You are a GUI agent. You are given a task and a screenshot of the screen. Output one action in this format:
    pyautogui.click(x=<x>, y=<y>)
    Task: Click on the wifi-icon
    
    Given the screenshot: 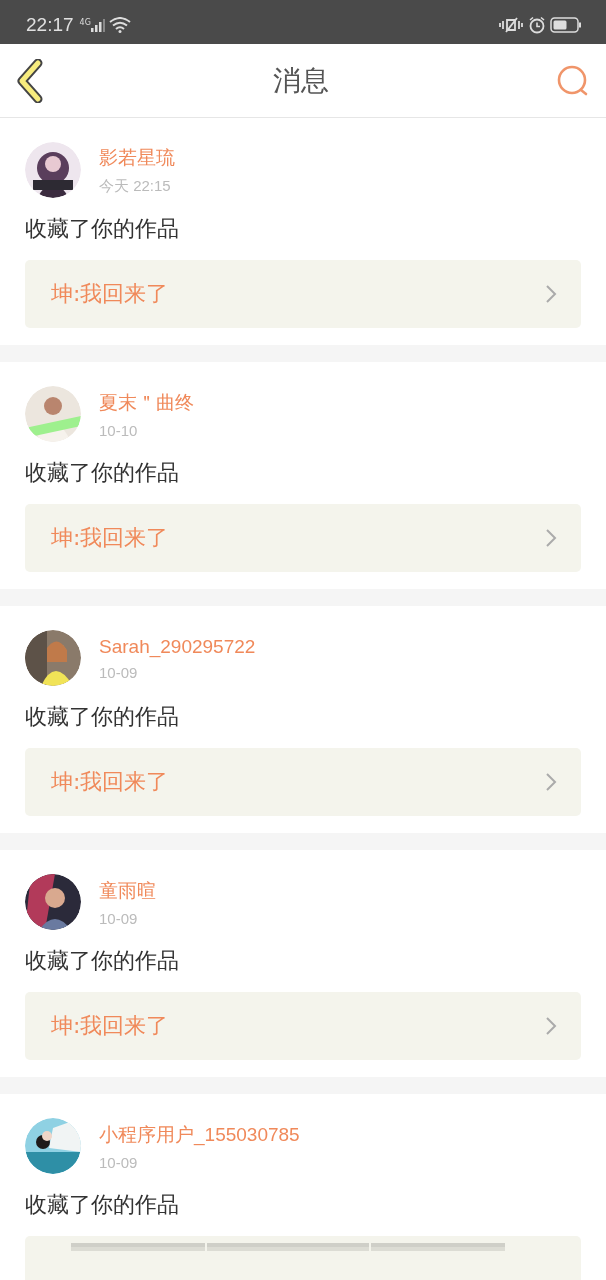 What is the action you would take?
    pyautogui.click(x=119, y=25)
    